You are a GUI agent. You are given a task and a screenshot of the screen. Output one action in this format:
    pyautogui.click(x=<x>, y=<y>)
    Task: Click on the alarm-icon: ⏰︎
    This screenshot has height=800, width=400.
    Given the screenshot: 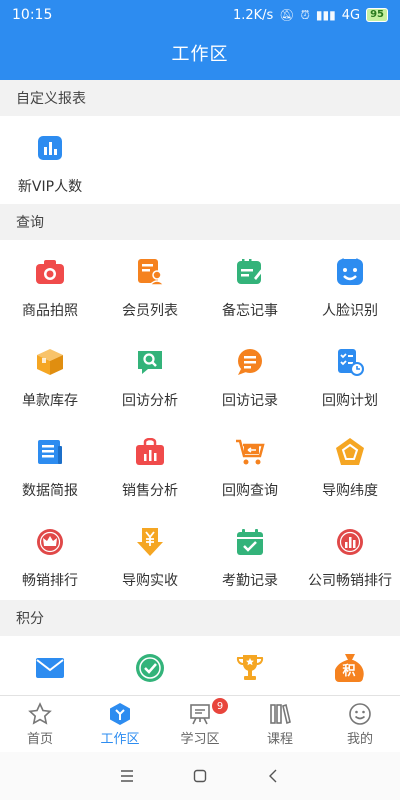 What is the action you would take?
    pyautogui.click(x=305, y=14)
    